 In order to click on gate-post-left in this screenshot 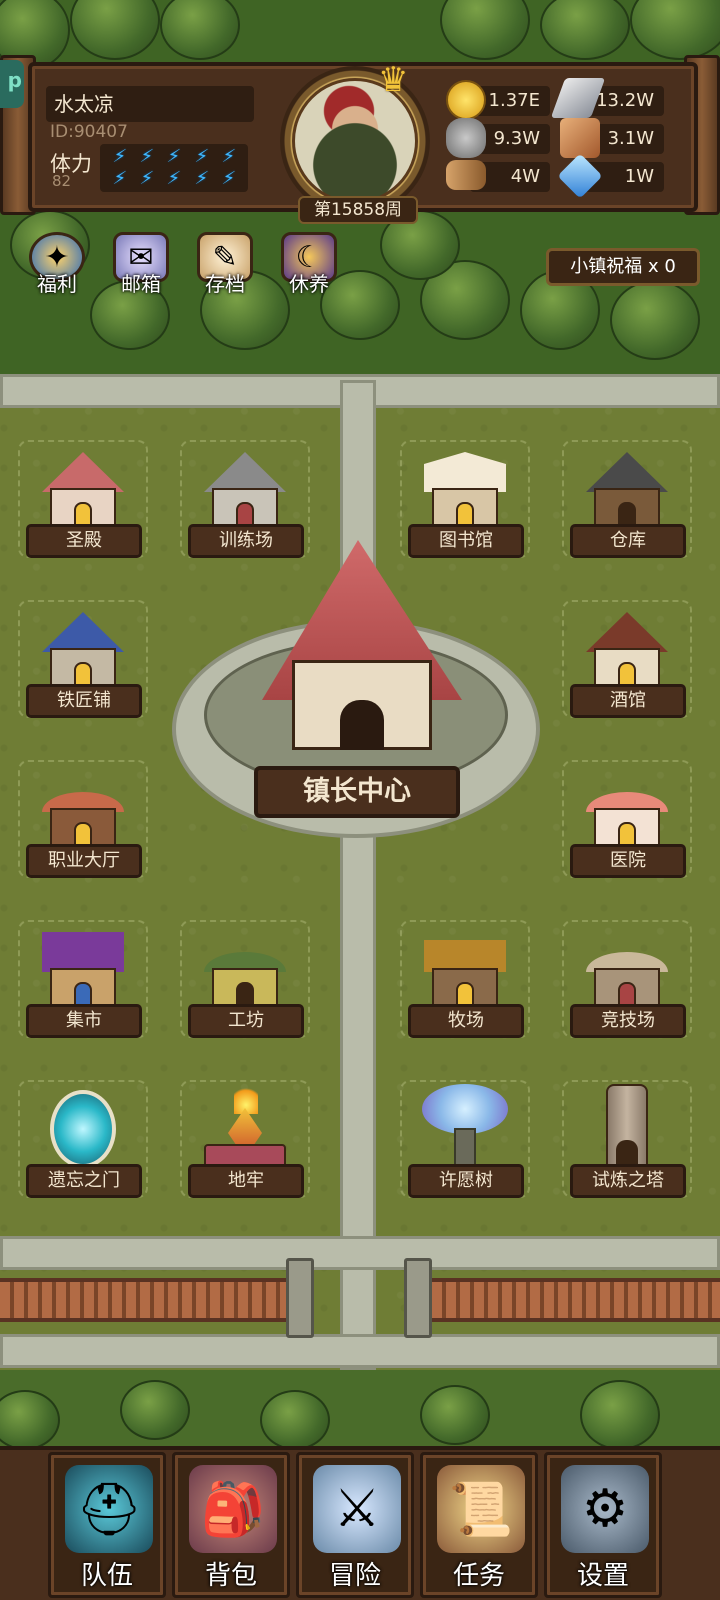, I will do `click(300, 1298)`.